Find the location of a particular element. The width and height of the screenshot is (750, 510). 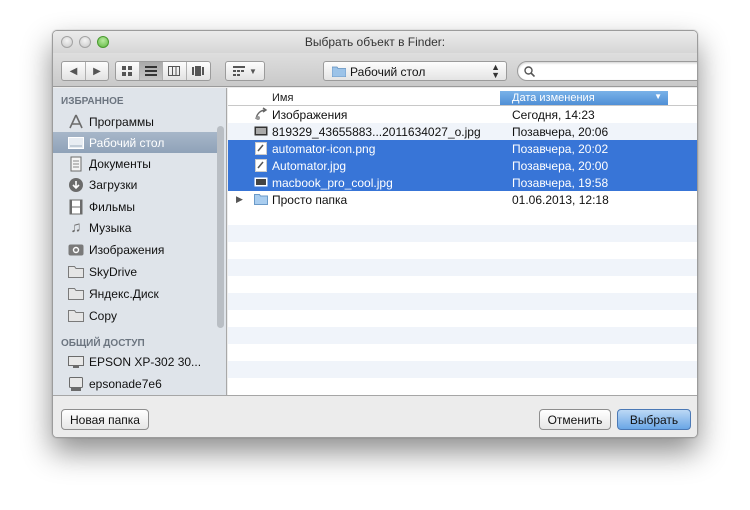

list-item: Automator.jpg Позавчера, 20:00 is located at coordinates (462, 165).